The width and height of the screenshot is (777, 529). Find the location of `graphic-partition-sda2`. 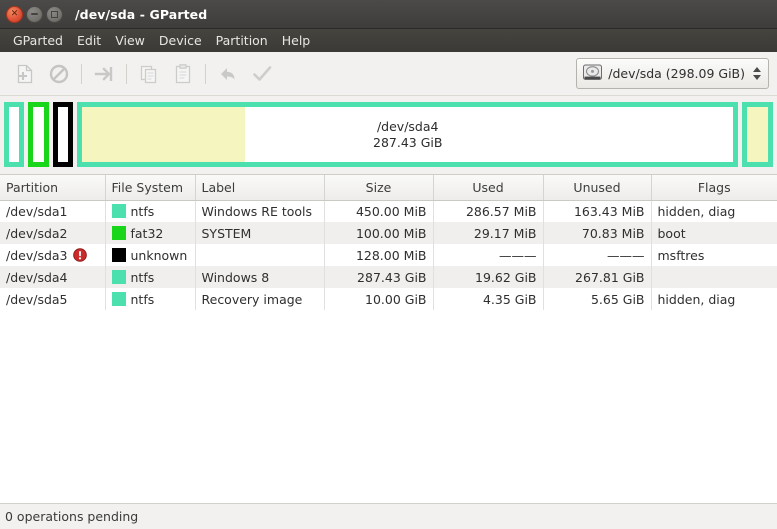

graphic-partition-sda2 is located at coordinates (38, 134).